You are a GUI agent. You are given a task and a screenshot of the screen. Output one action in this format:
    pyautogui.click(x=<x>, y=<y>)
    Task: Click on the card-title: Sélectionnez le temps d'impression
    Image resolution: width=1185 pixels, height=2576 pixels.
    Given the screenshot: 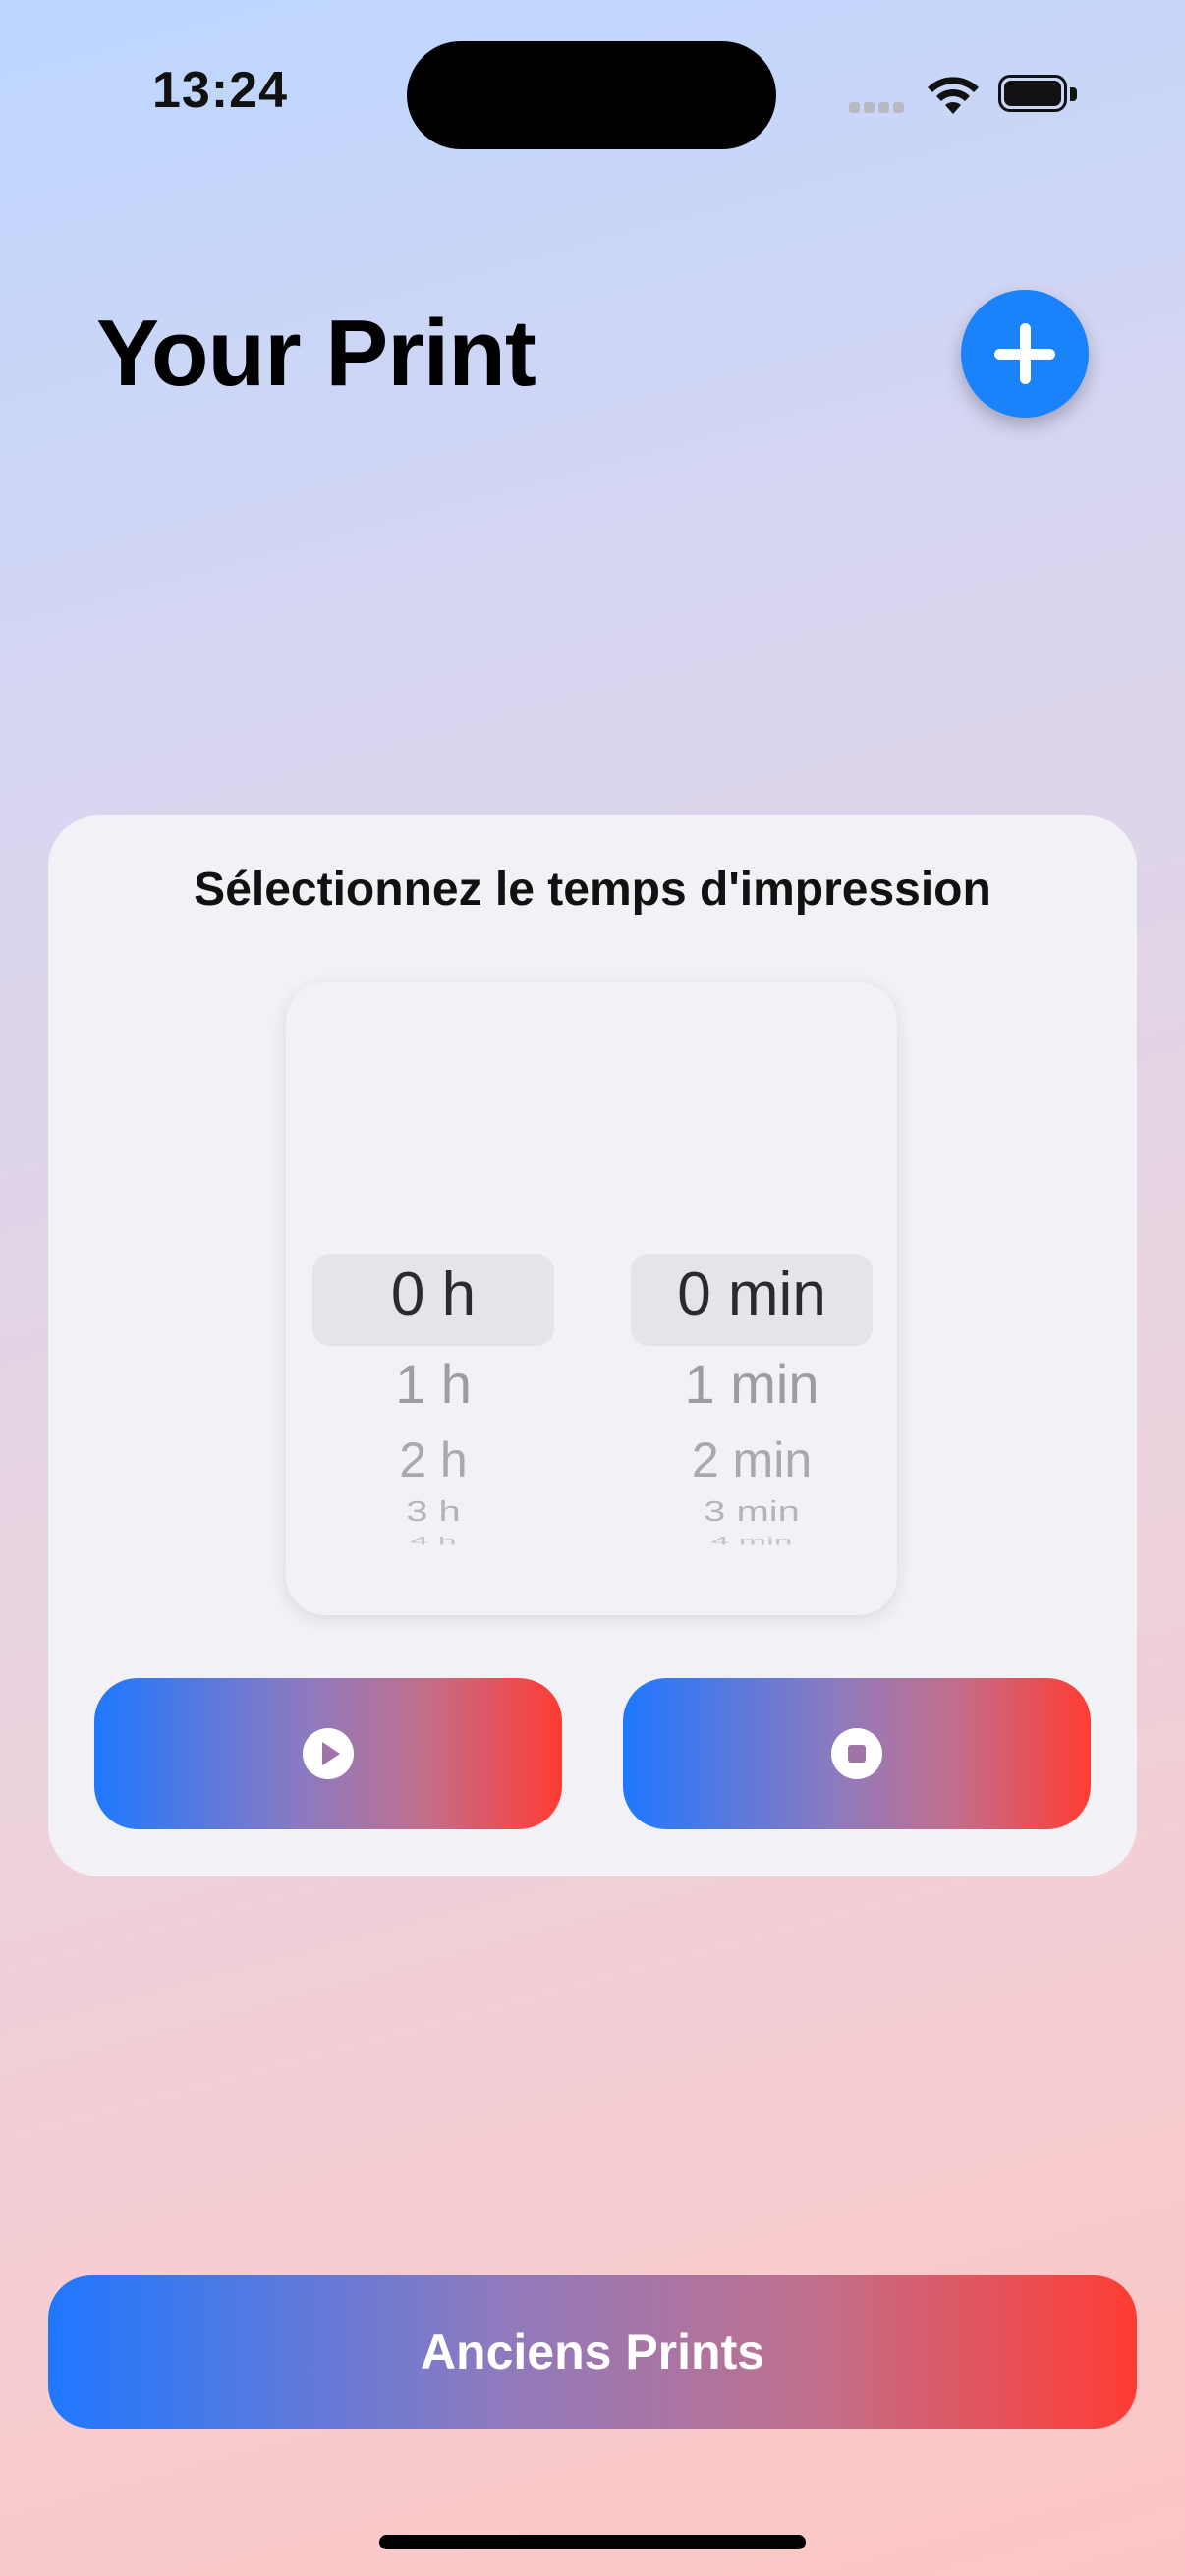 What is the action you would take?
    pyautogui.click(x=592, y=890)
    